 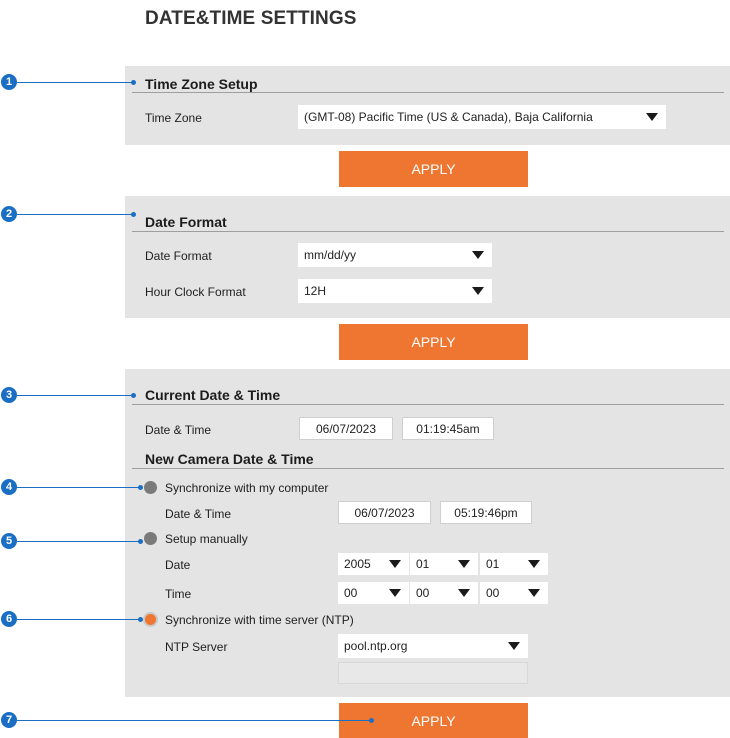 I want to click on current-time-field: 01:19:45am, so click(x=448, y=428).